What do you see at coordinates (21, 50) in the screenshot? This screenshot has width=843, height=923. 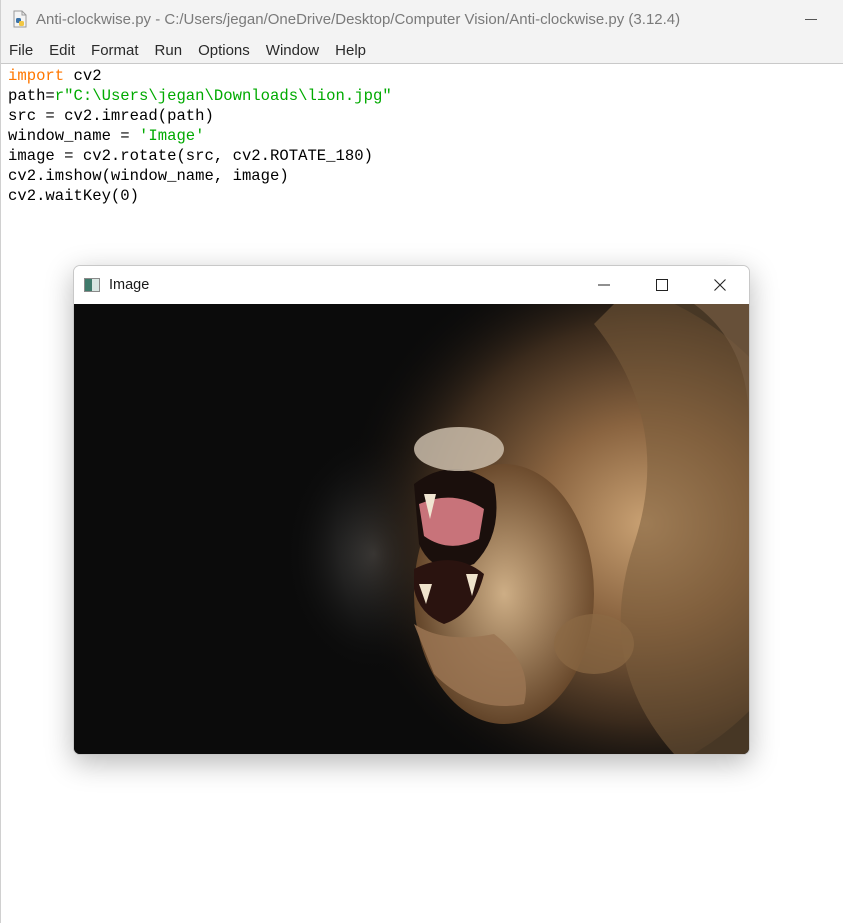 I see `menu-file: File` at bounding box center [21, 50].